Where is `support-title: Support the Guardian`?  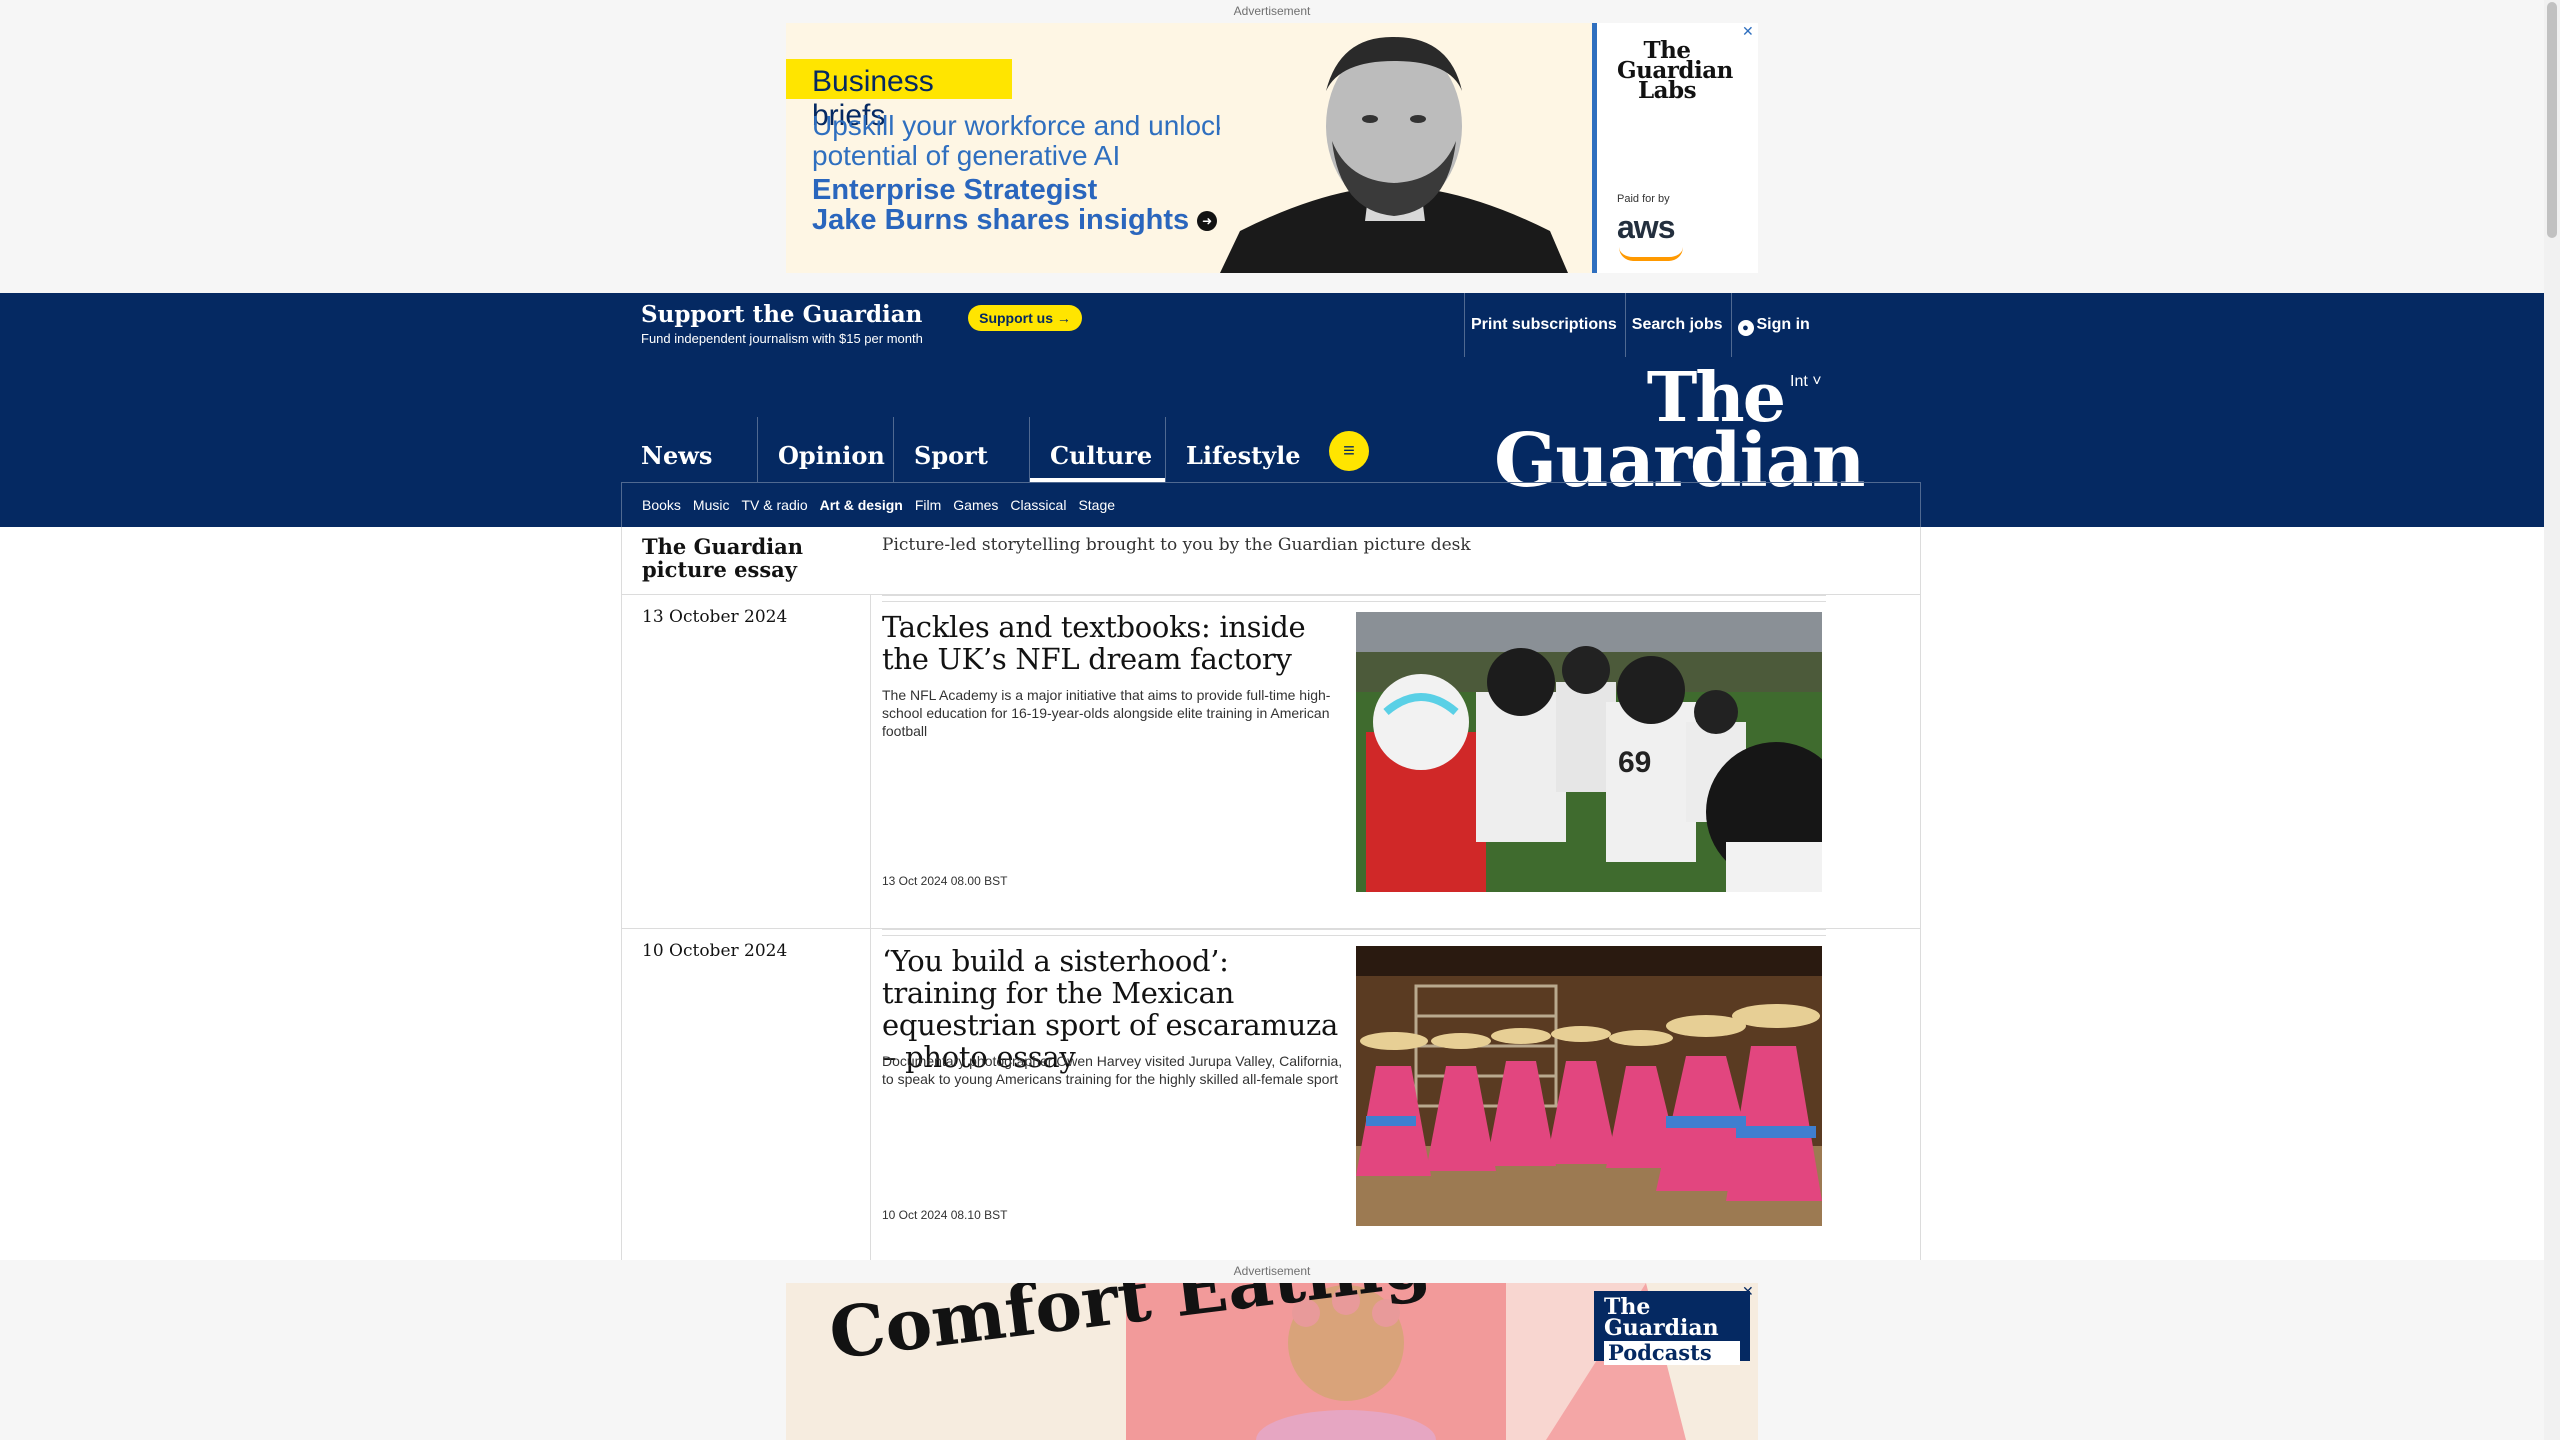 support-title: Support the Guardian is located at coordinates (782, 314).